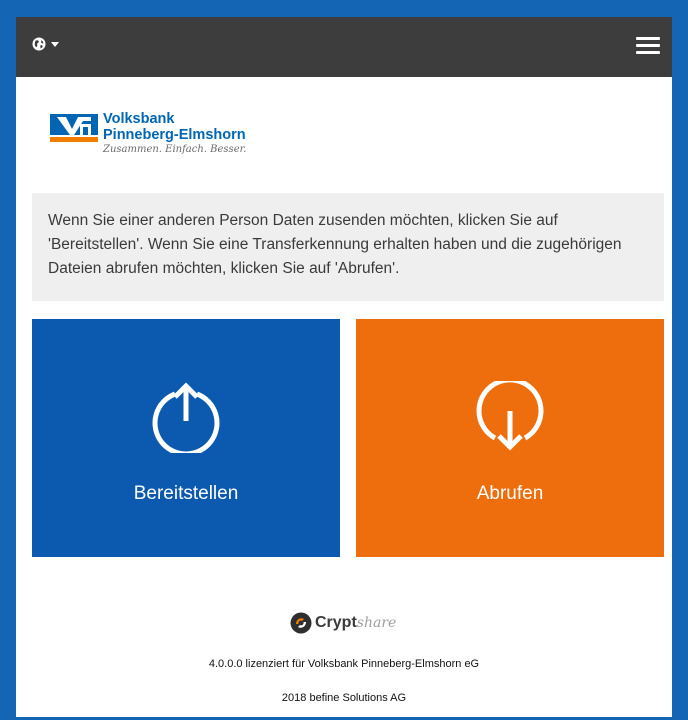 The image size is (688, 720). I want to click on volksbank-logo-icon, so click(74, 128).